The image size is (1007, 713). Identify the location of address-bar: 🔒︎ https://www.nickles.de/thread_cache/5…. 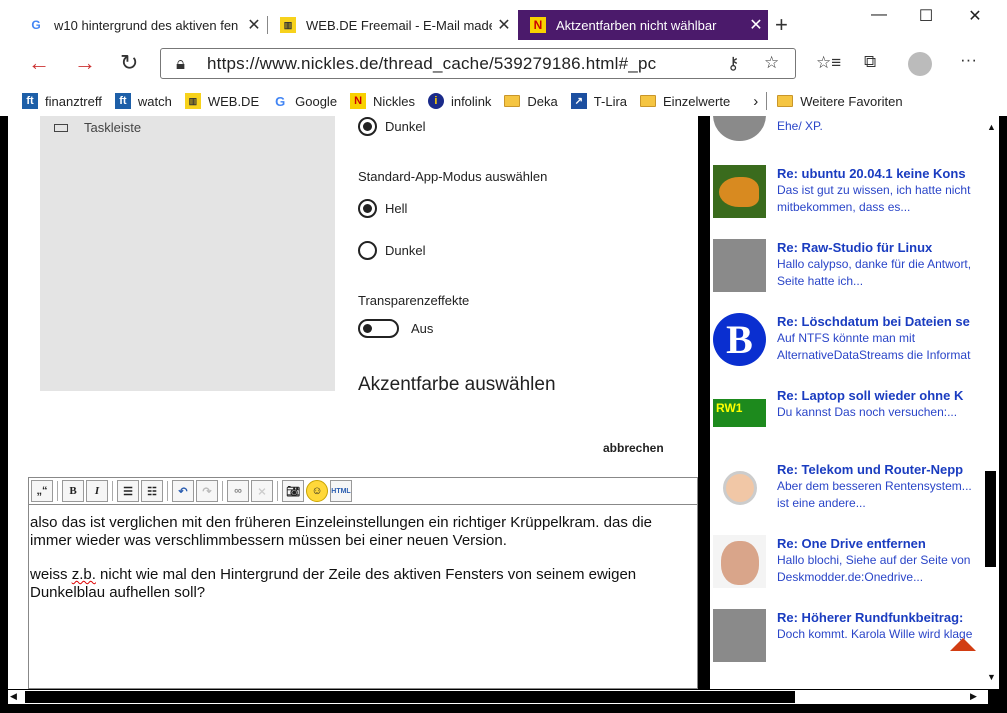
(478, 63).